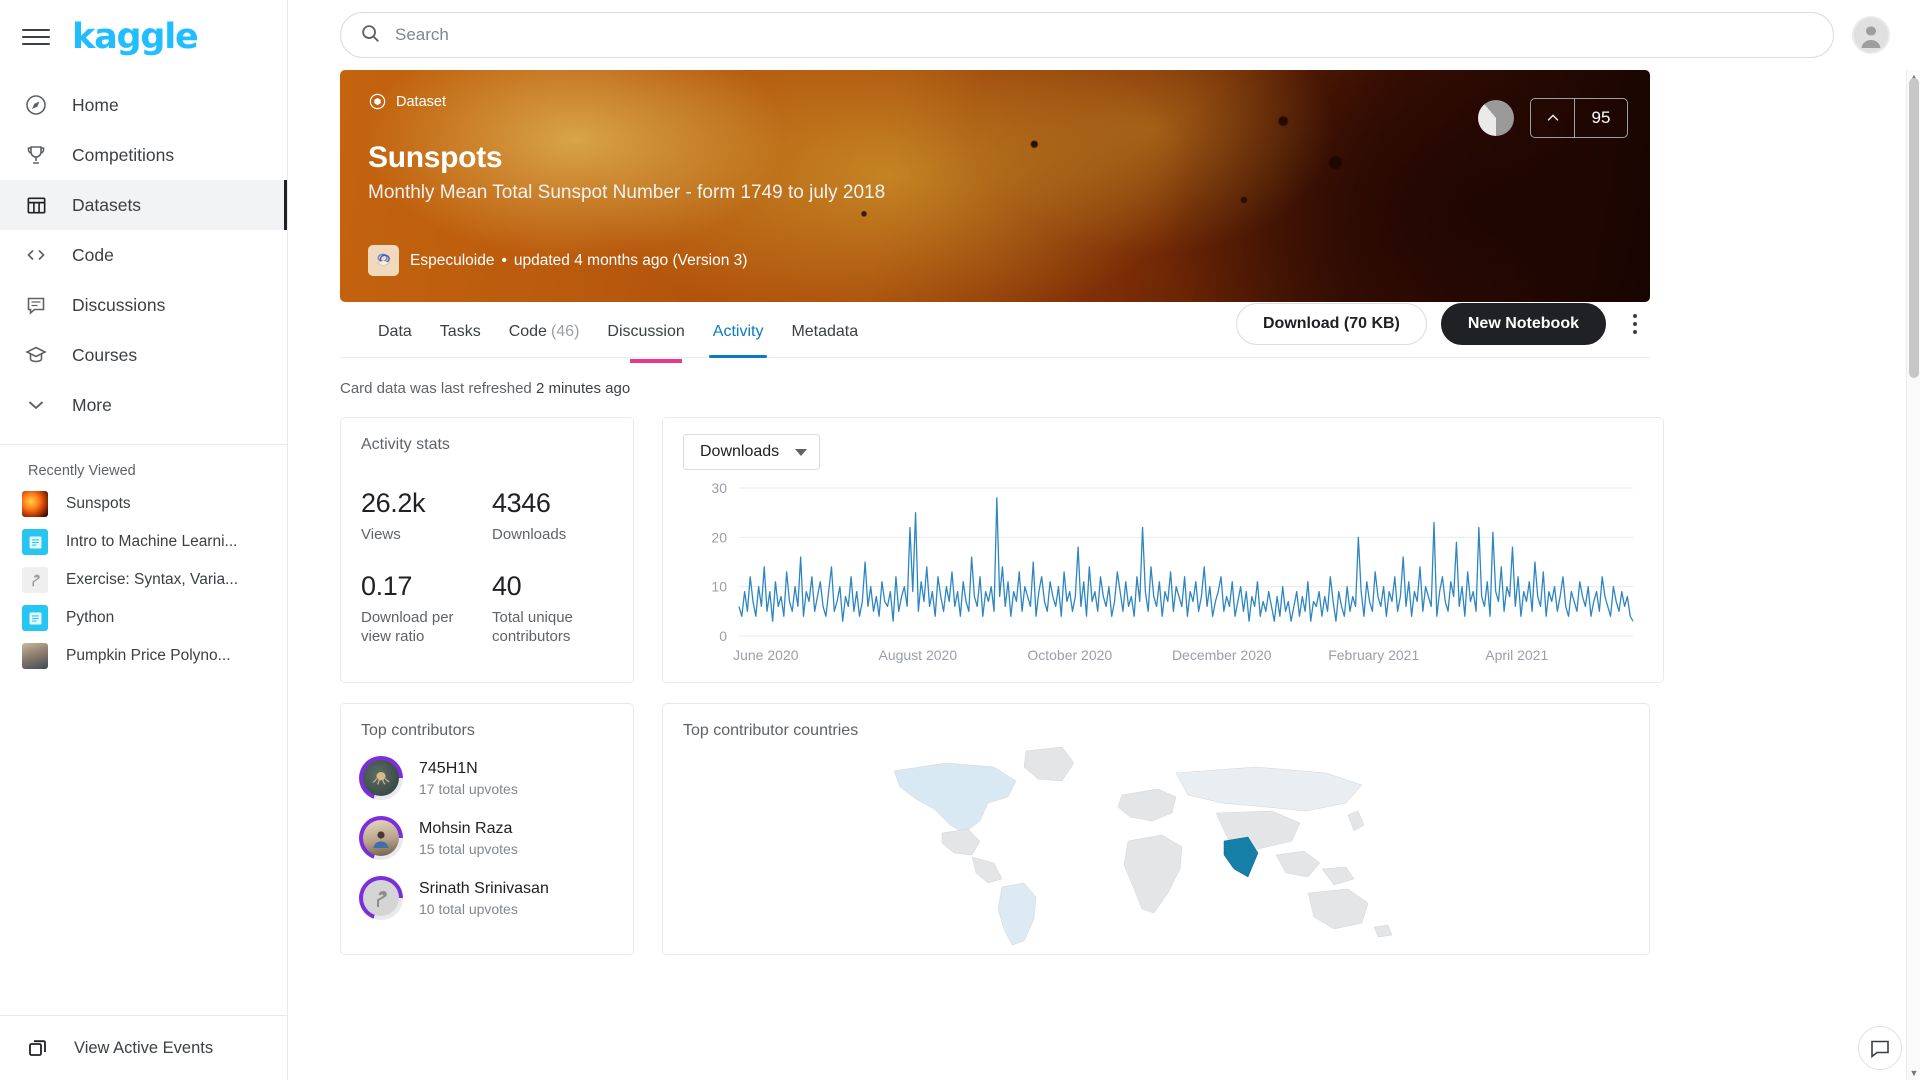  What do you see at coordinates (1871, 35) in the screenshot?
I see `user-avatar` at bounding box center [1871, 35].